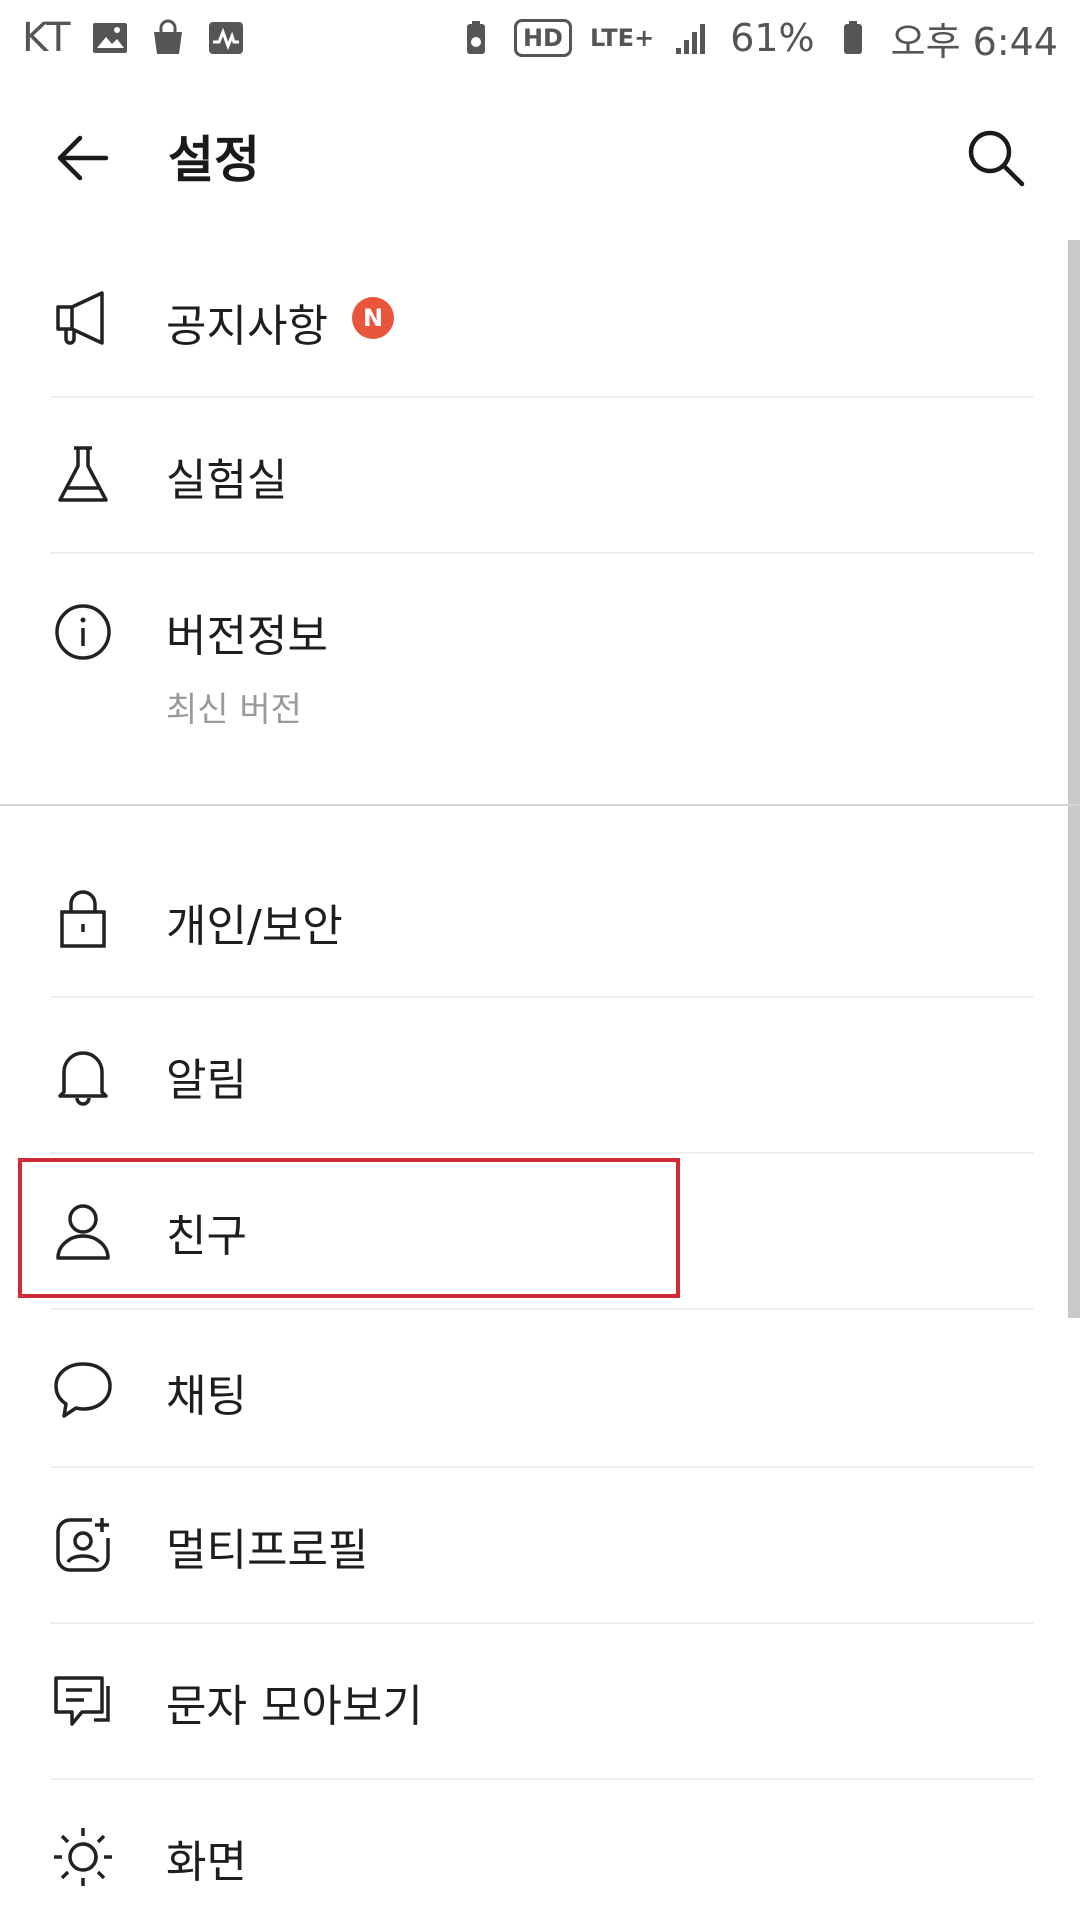 The height and width of the screenshot is (1920, 1080). I want to click on status-bar: KT HD LTE+ 61% 오후 6:44, so click(540, 38).